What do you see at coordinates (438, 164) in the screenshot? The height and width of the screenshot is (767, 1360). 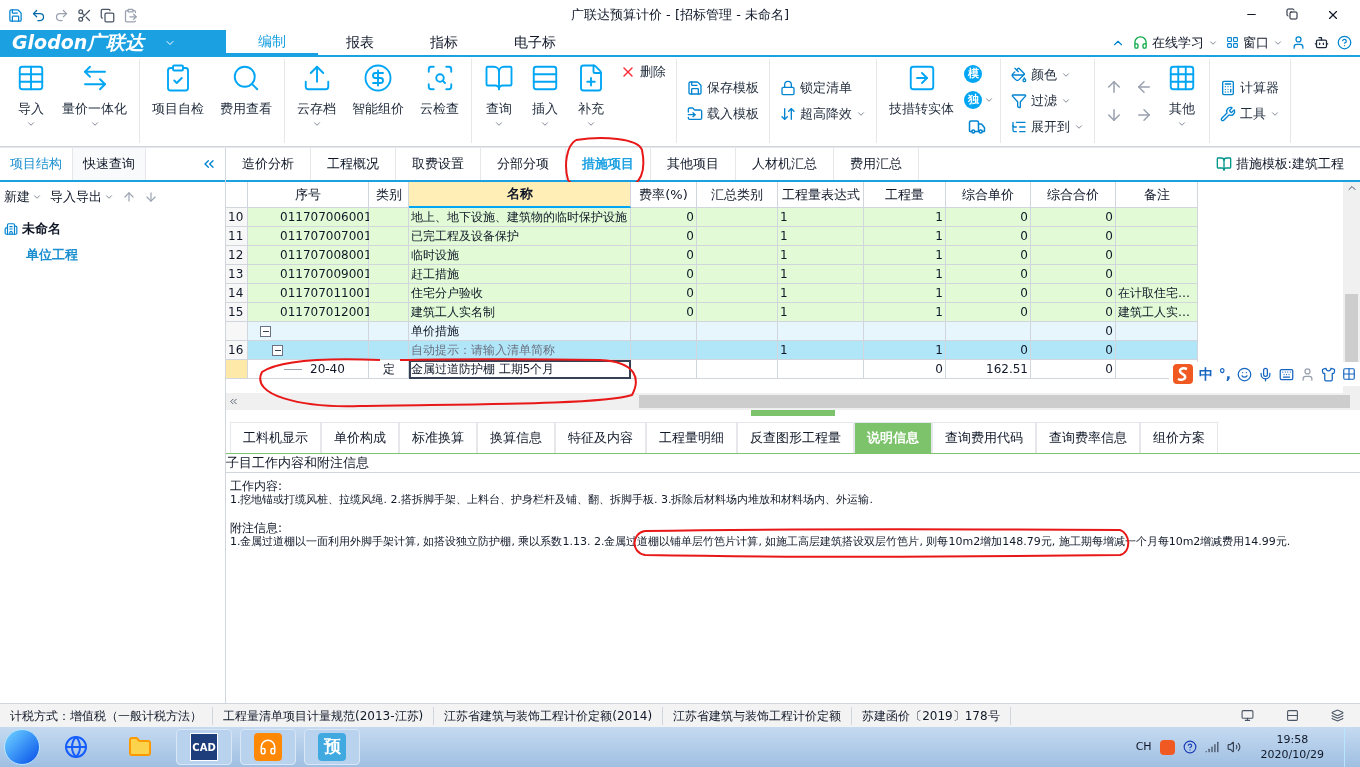 I see `view-tab: 取费设置` at bounding box center [438, 164].